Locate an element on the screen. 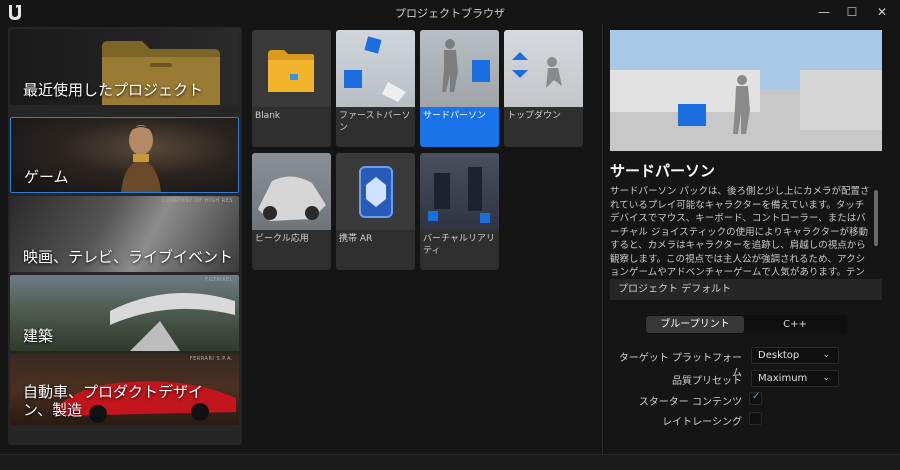  category-games: ゲーム is located at coordinates (124, 155).